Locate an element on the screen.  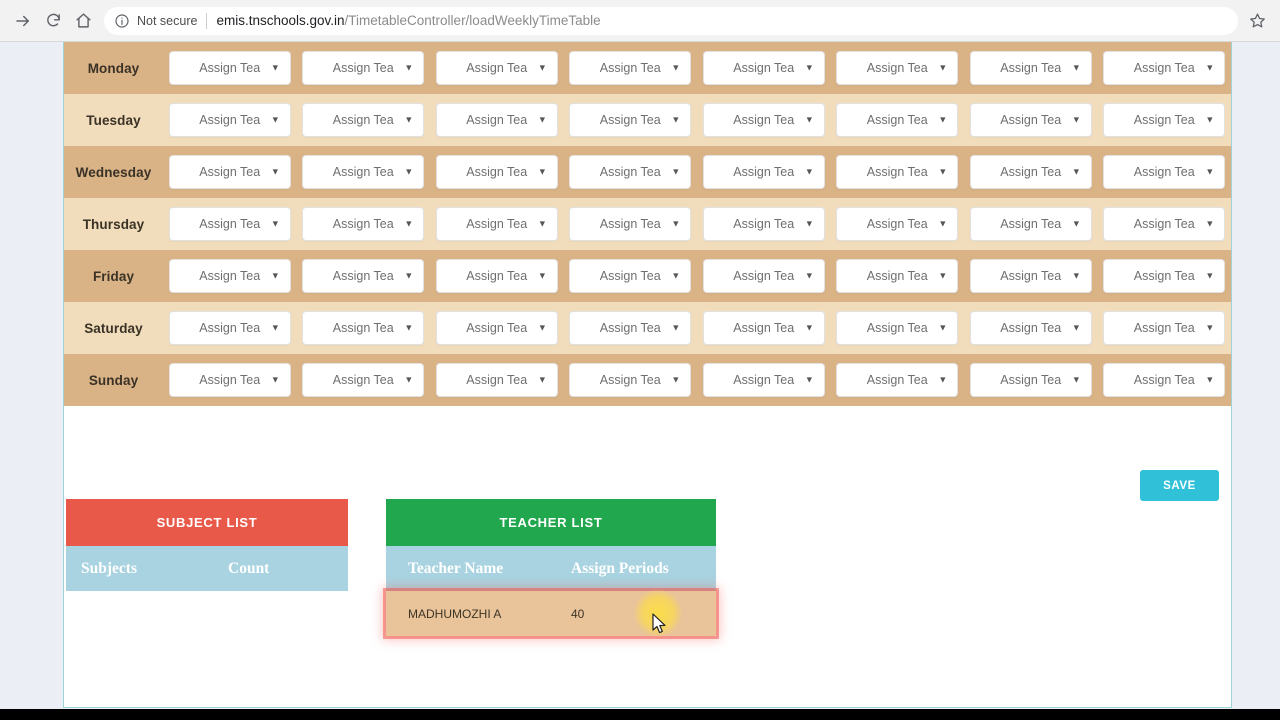
star-bookmark-icon is located at coordinates (1257, 21).